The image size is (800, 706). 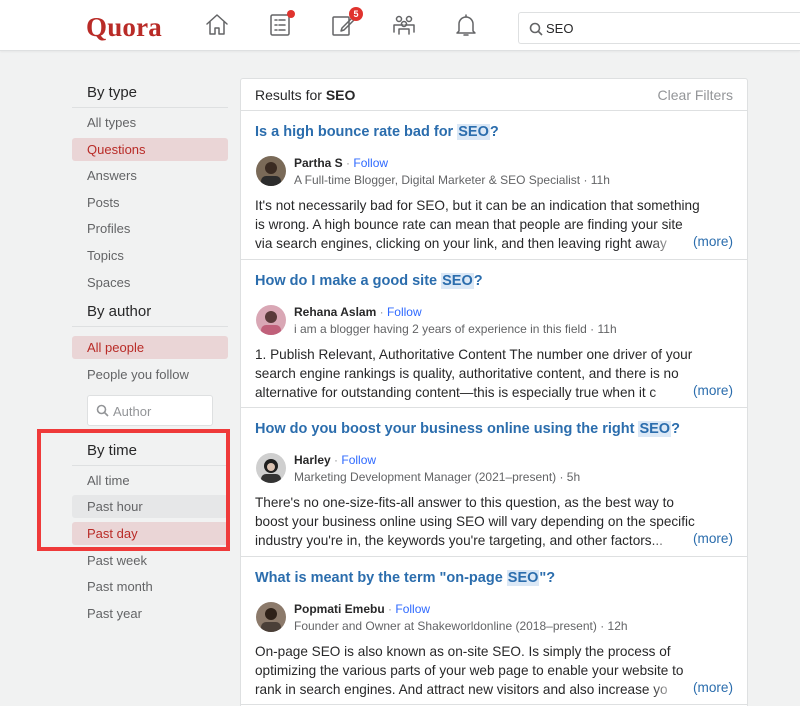 I want to click on highlight-frame, so click(x=133, y=490).